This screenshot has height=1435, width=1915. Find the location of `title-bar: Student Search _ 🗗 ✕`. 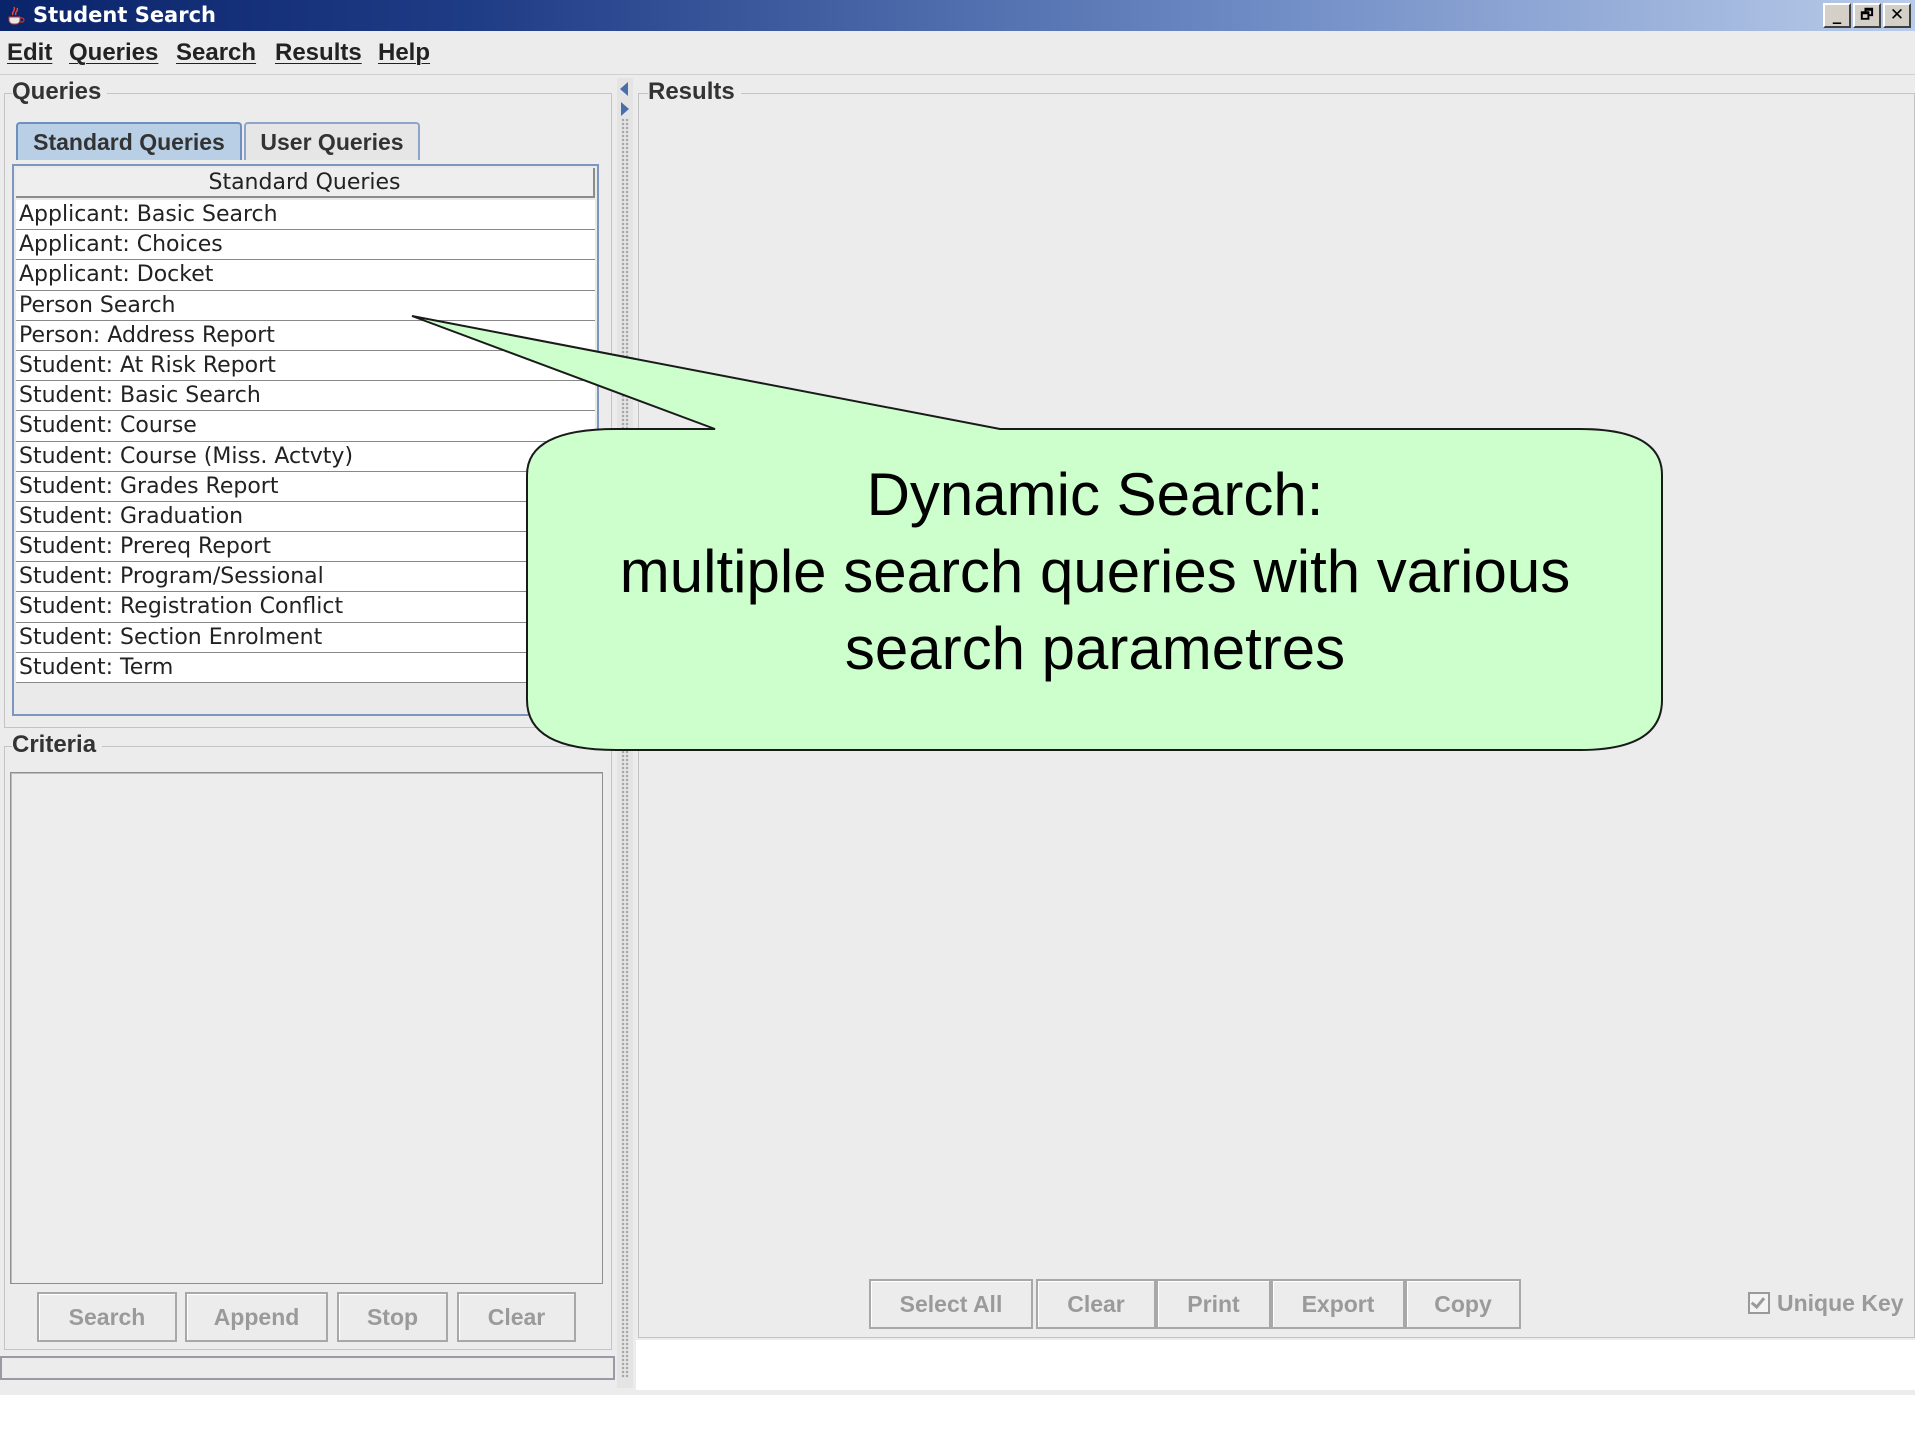

title-bar: Student Search _ 🗗 ✕ is located at coordinates (957, 15).